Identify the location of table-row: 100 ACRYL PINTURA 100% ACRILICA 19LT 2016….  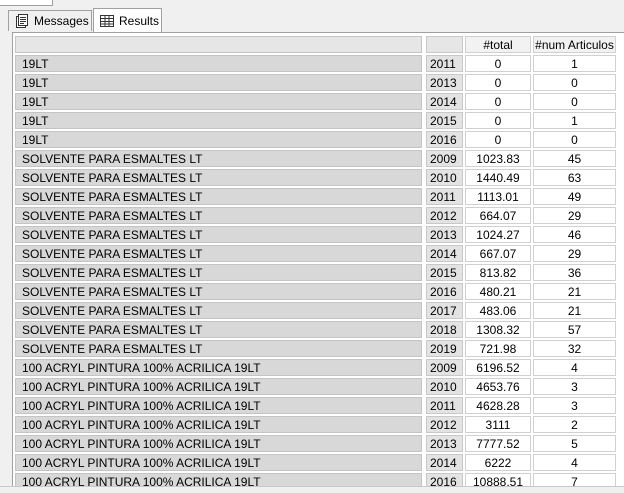
(317, 479).